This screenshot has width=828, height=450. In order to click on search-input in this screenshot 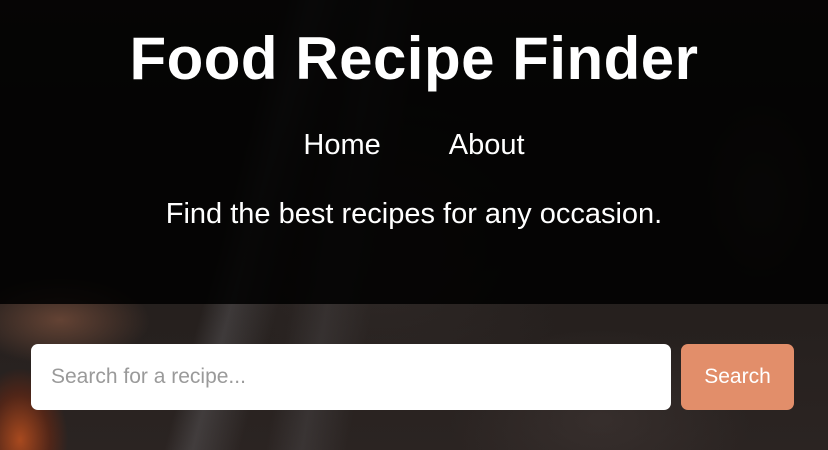, I will do `click(351, 377)`.